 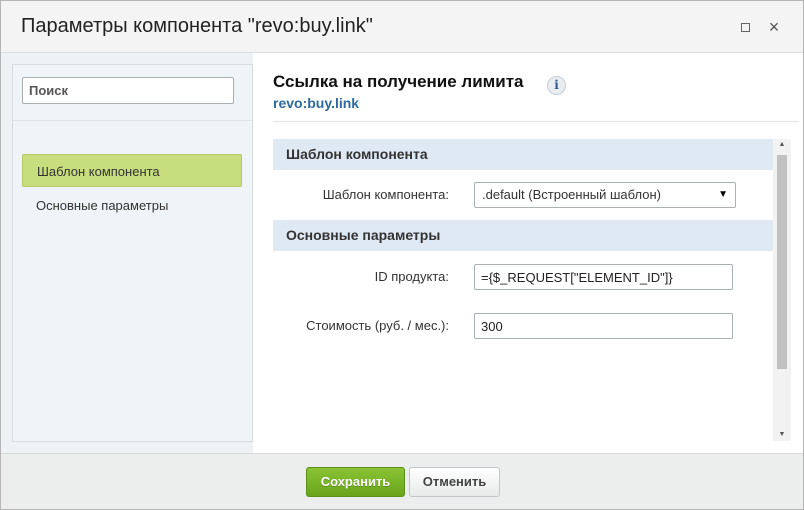 I want to click on info-icon: i, so click(x=556, y=85).